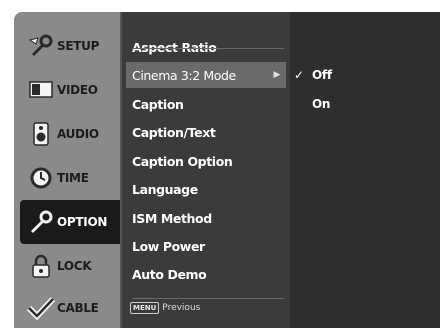  I want to click on menu-item-label: Caption Option, so click(182, 161).